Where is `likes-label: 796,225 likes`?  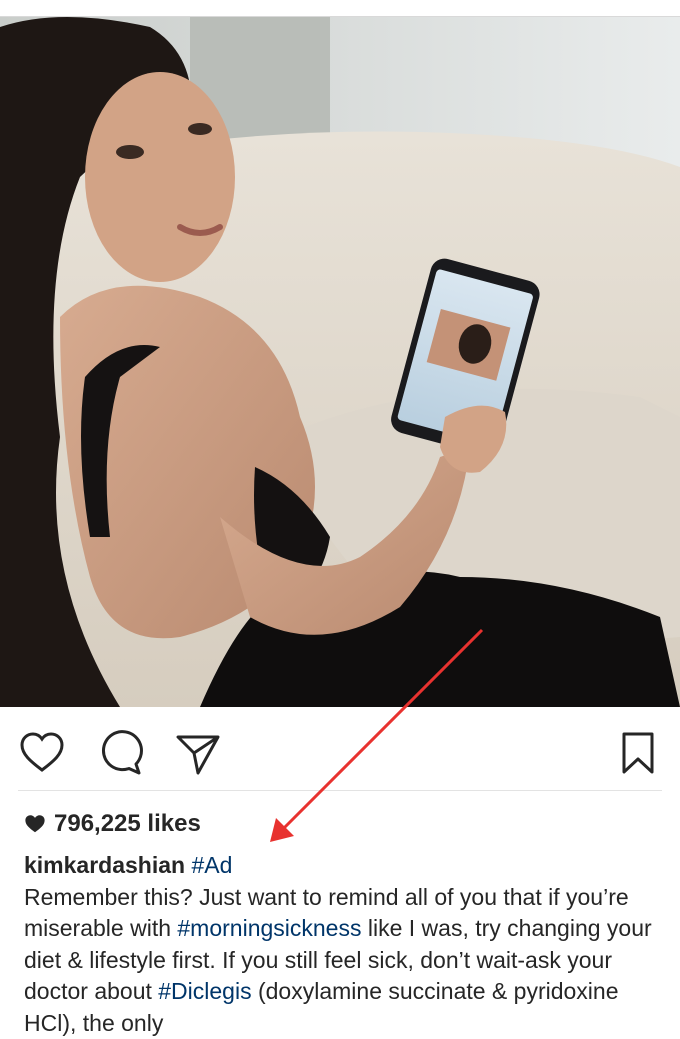
likes-label: 796,225 likes is located at coordinates (127, 823).